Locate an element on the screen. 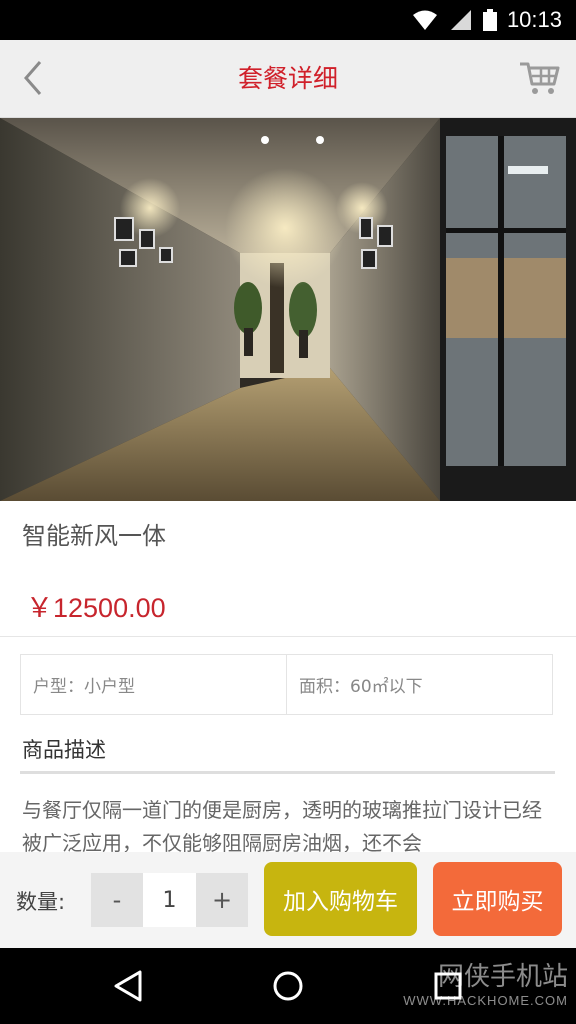 This screenshot has height=1024, width=576. add-to-cart-button: 加入购物车 is located at coordinates (340, 899).